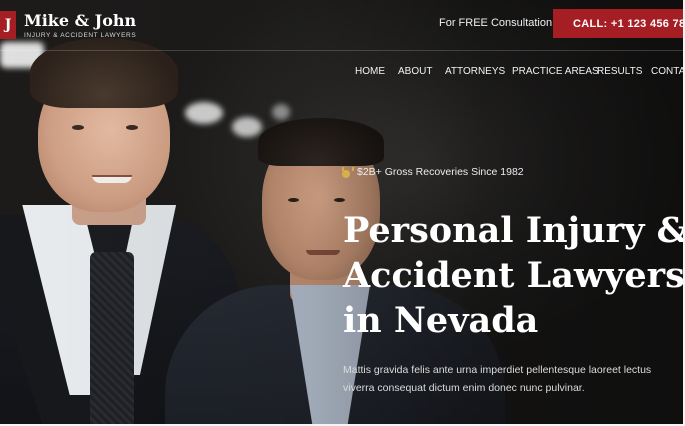 Image resolution: width=685 pixels, height=426 pixels. Describe the element at coordinates (346, 172) in the screenshot. I see `medal-icon` at that location.